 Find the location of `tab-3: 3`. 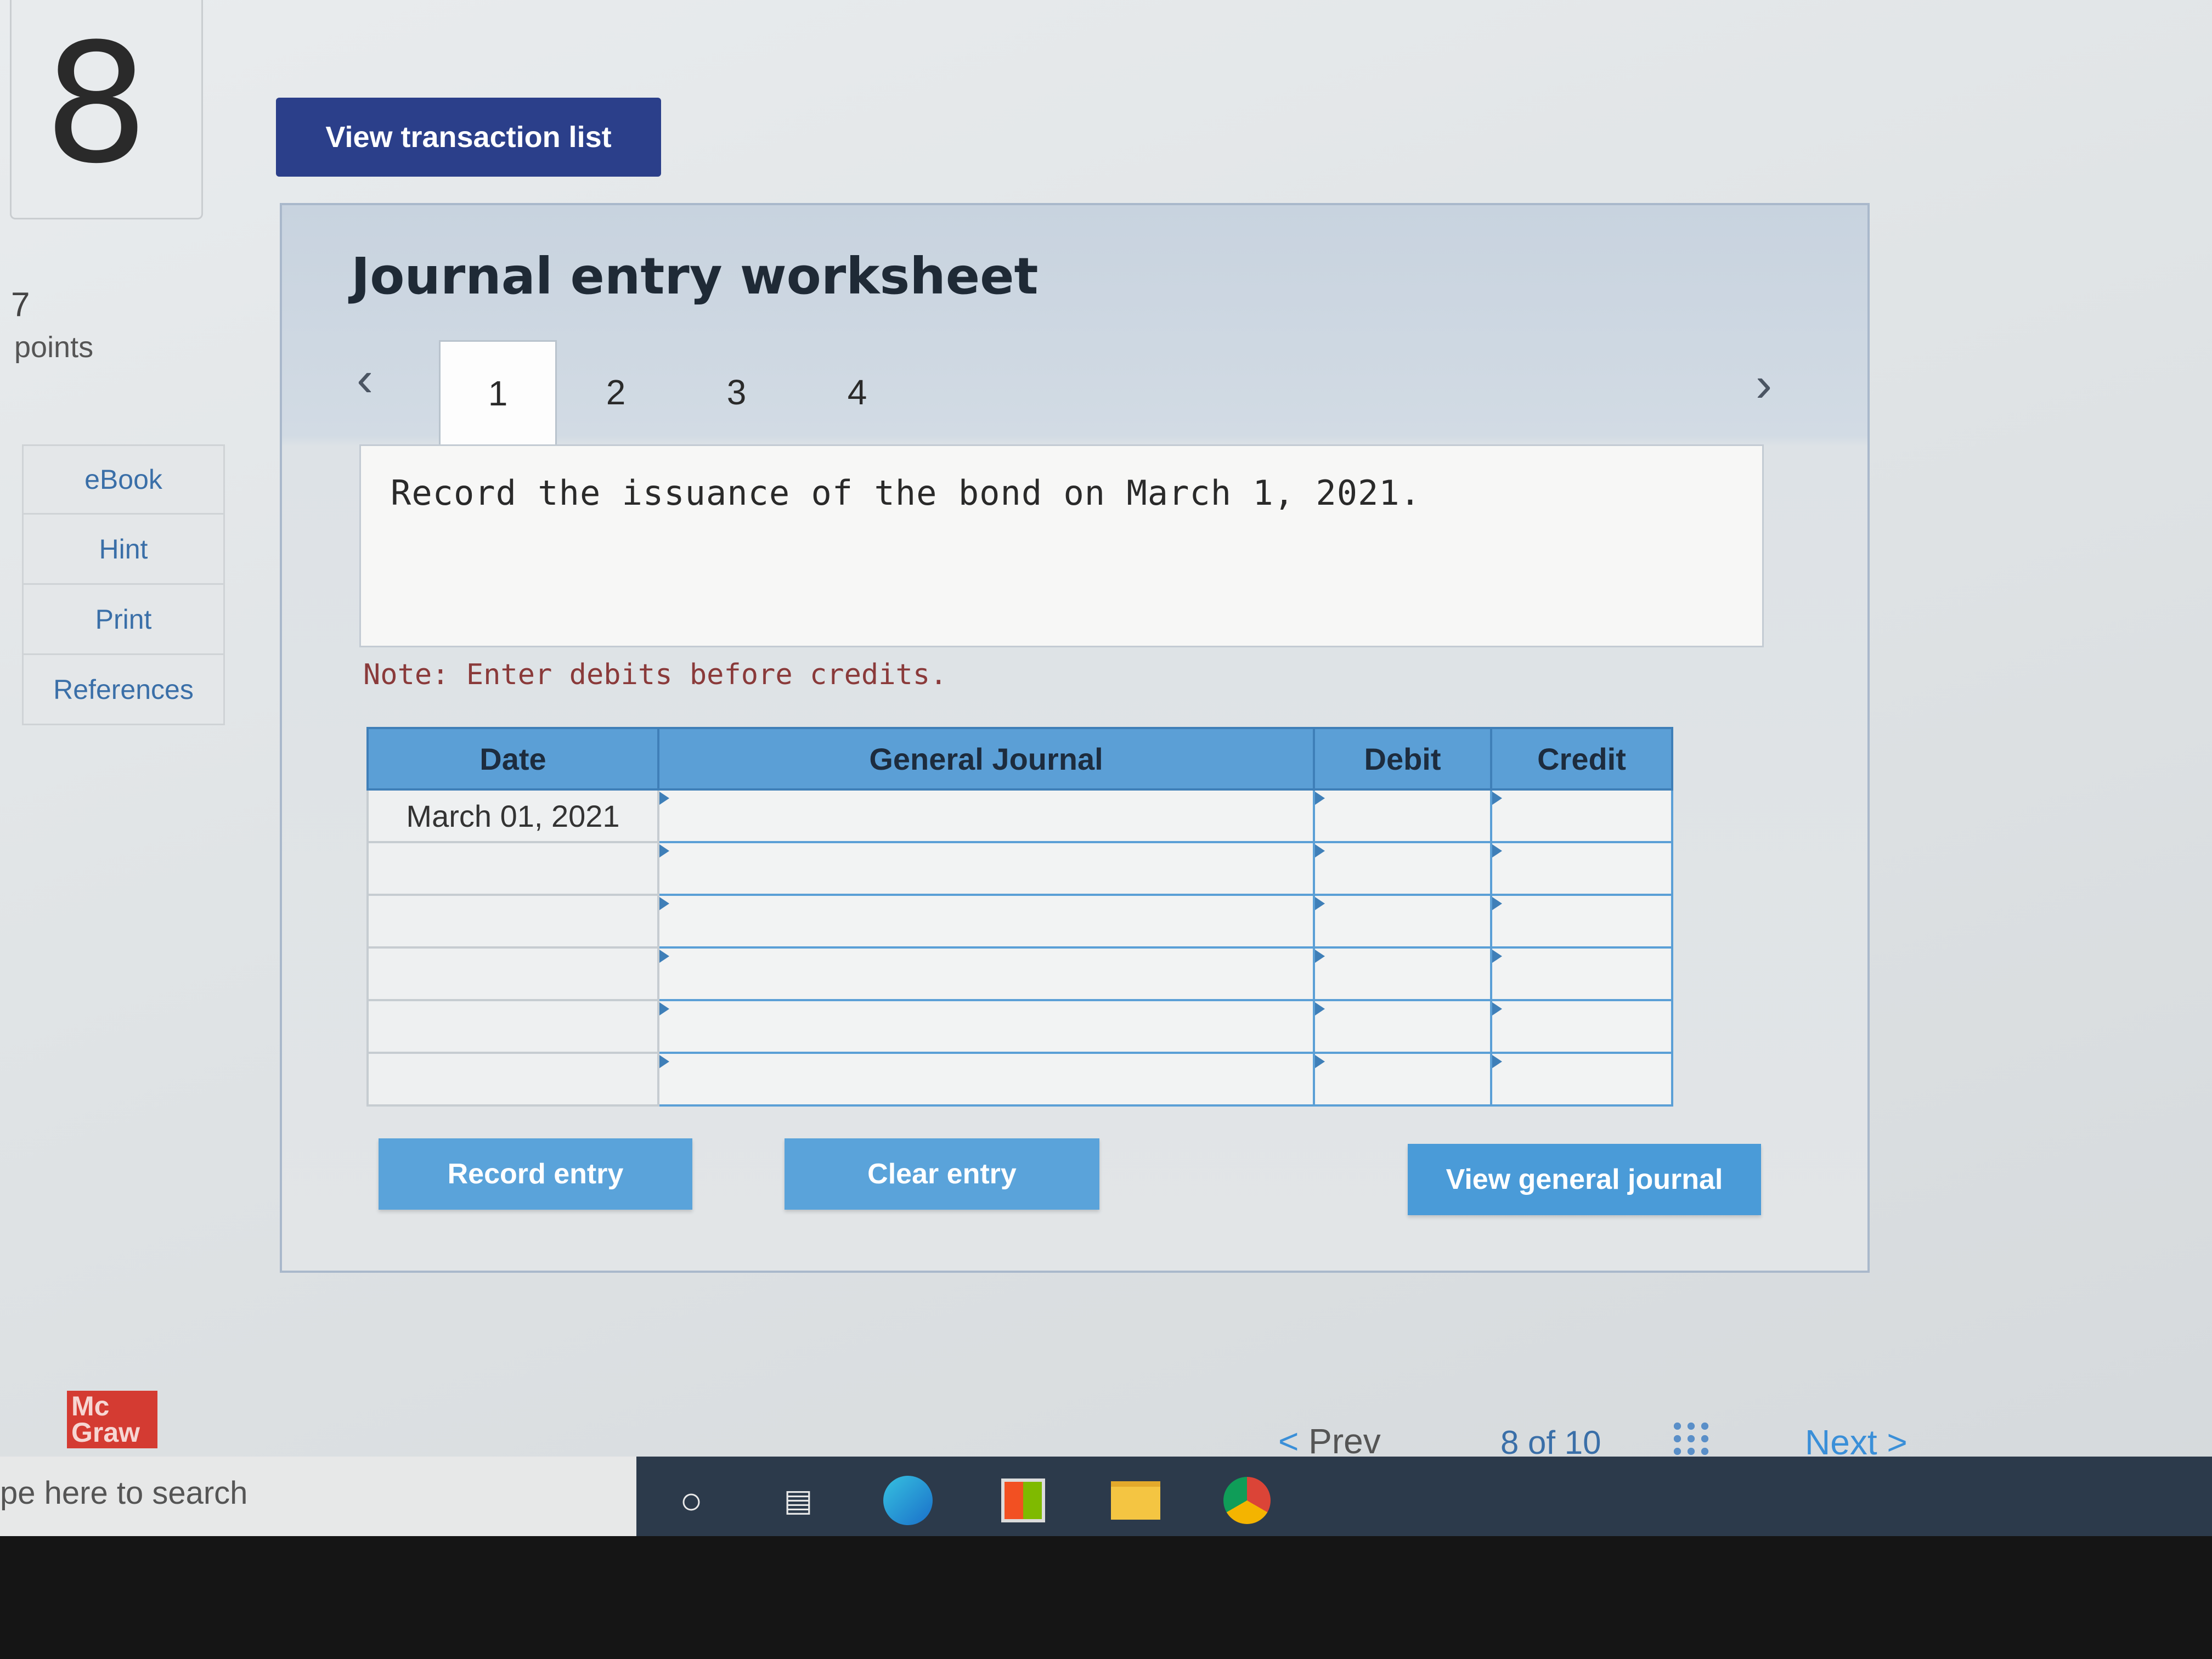

tab-3: 3 is located at coordinates (737, 392).